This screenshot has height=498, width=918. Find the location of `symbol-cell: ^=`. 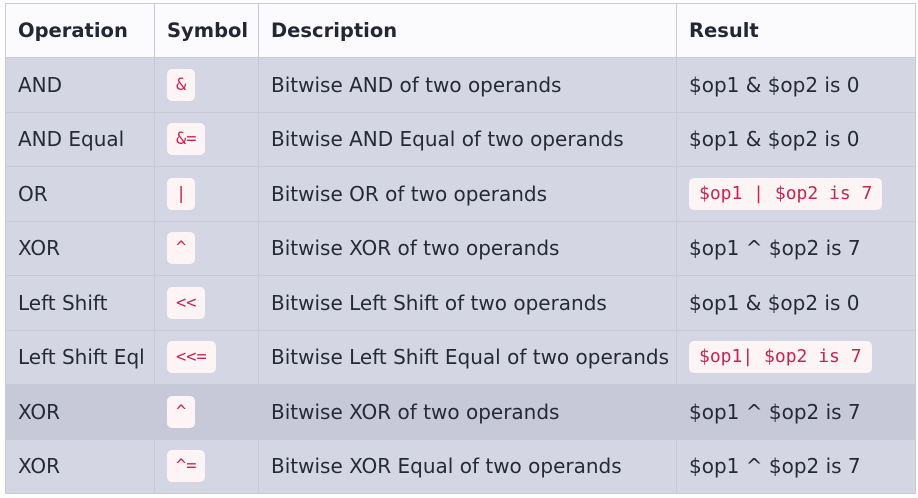

symbol-cell: ^= is located at coordinates (206, 466).